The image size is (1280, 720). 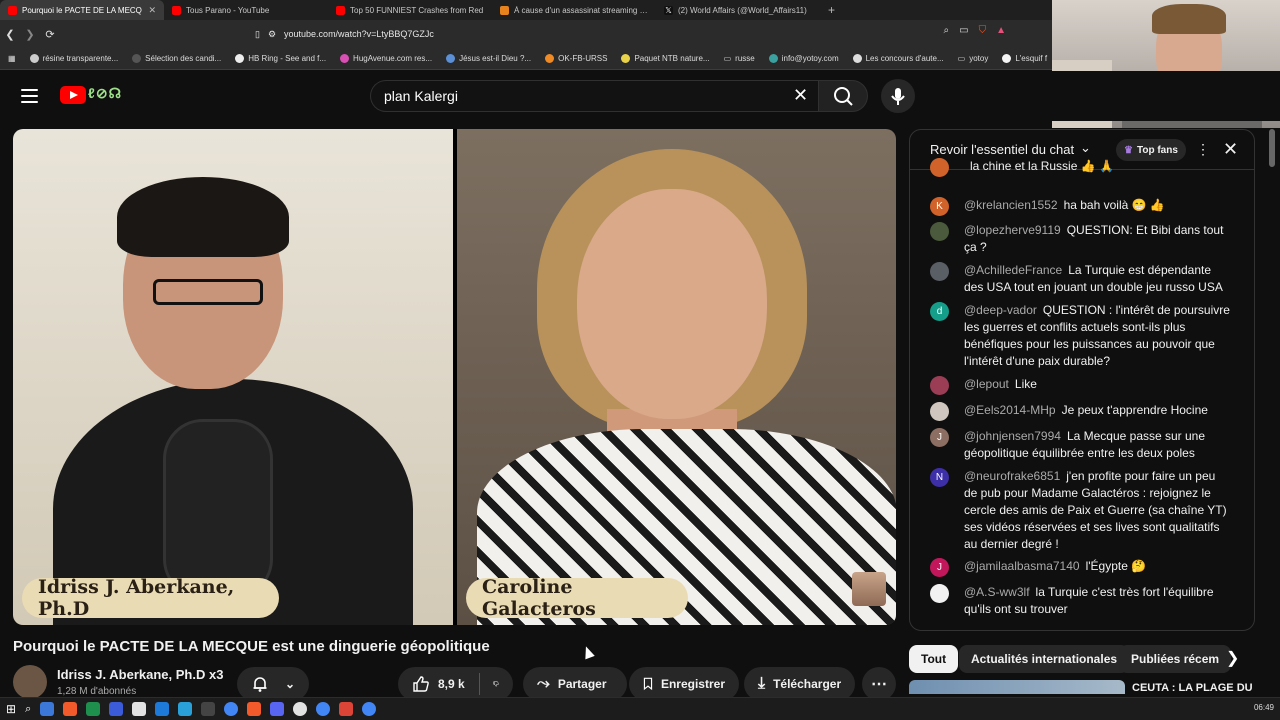 What do you see at coordinates (939, 477) in the screenshot?
I see `chat-avatar: N` at bounding box center [939, 477].